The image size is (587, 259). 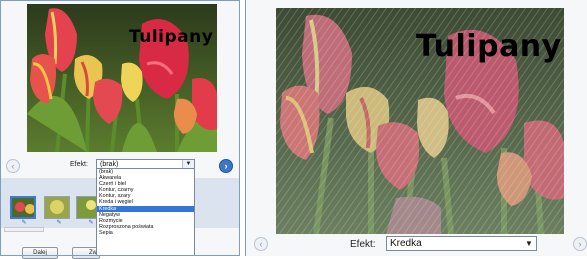 I want to click on thumbnail-tulips, so click(x=23, y=207).